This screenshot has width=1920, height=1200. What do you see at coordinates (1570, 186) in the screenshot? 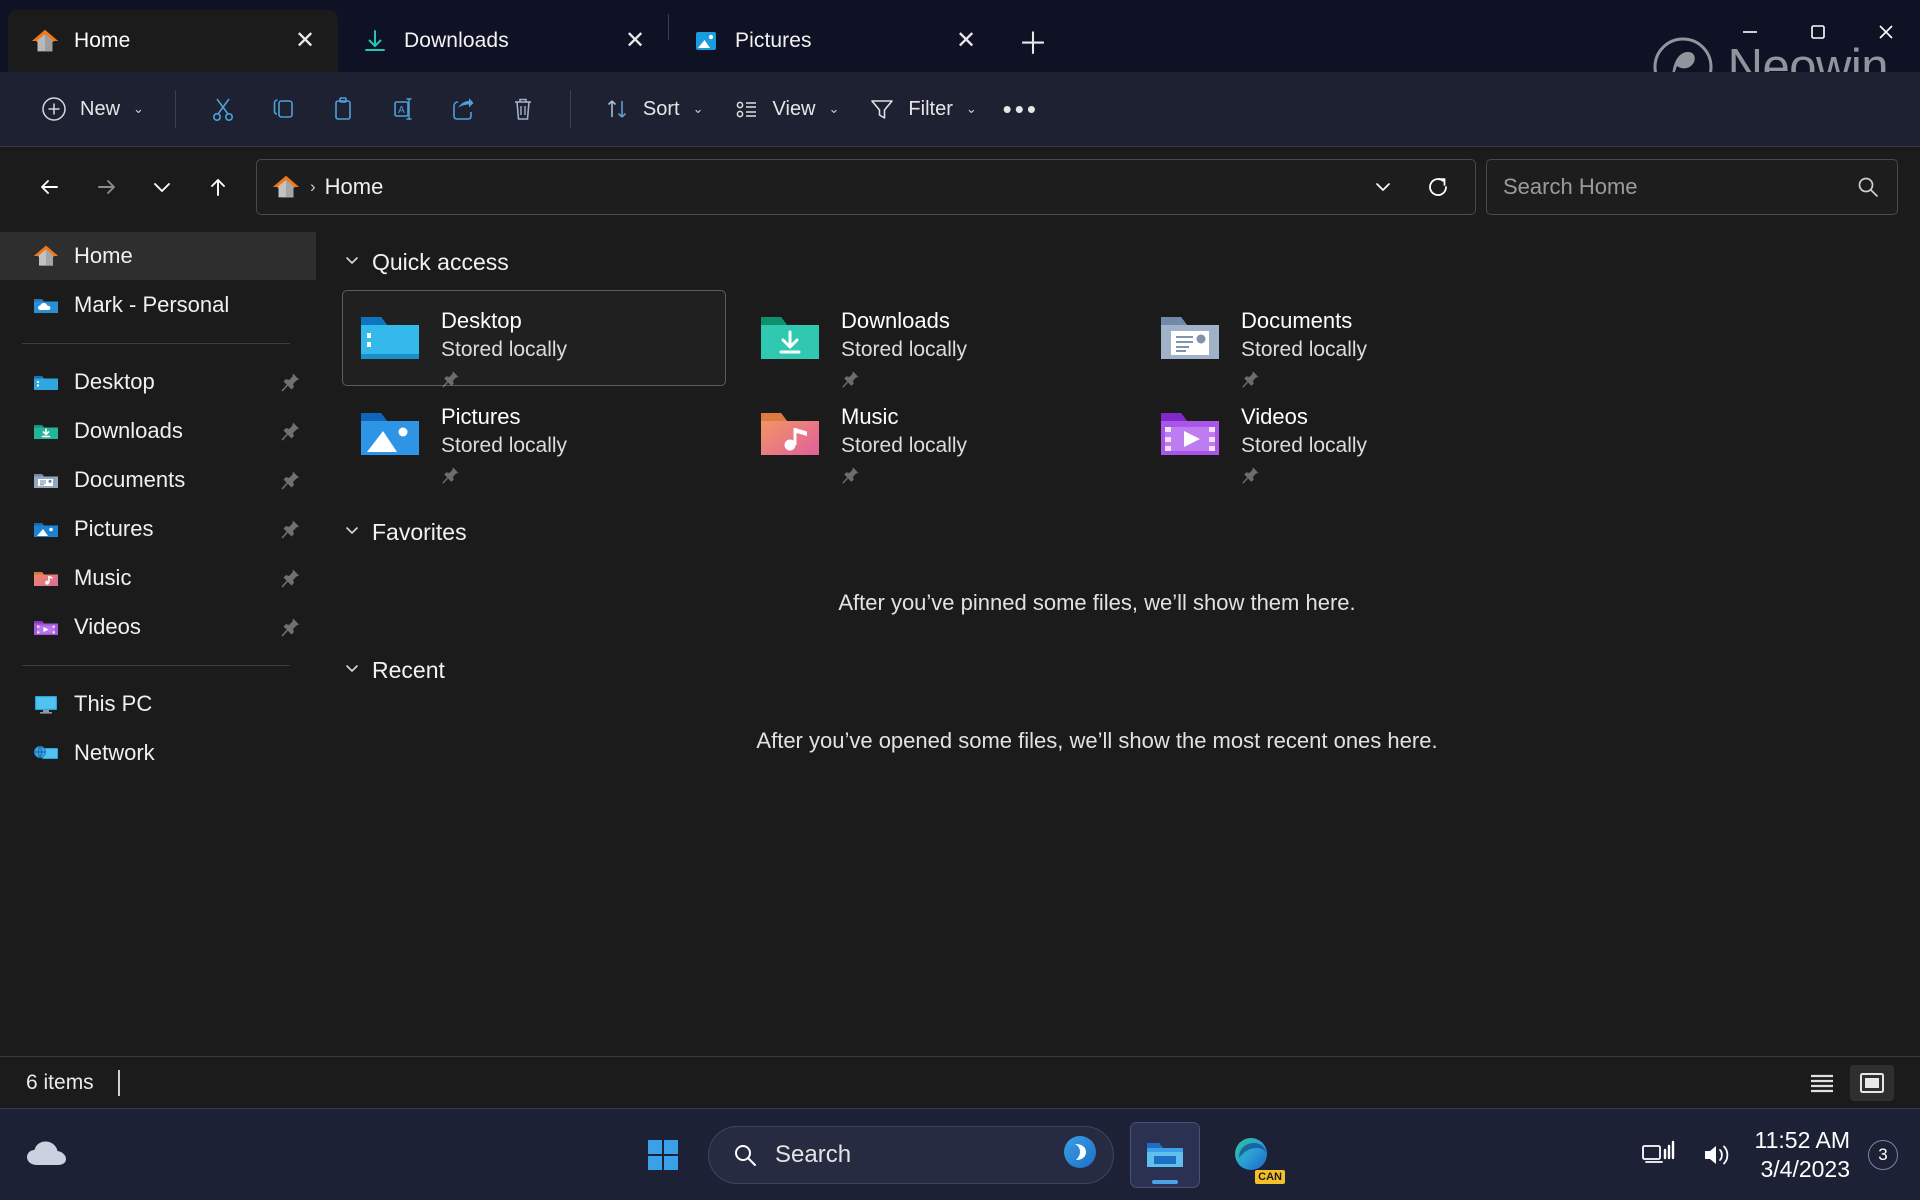
I see `search-placeholder: Search Home` at bounding box center [1570, 186].